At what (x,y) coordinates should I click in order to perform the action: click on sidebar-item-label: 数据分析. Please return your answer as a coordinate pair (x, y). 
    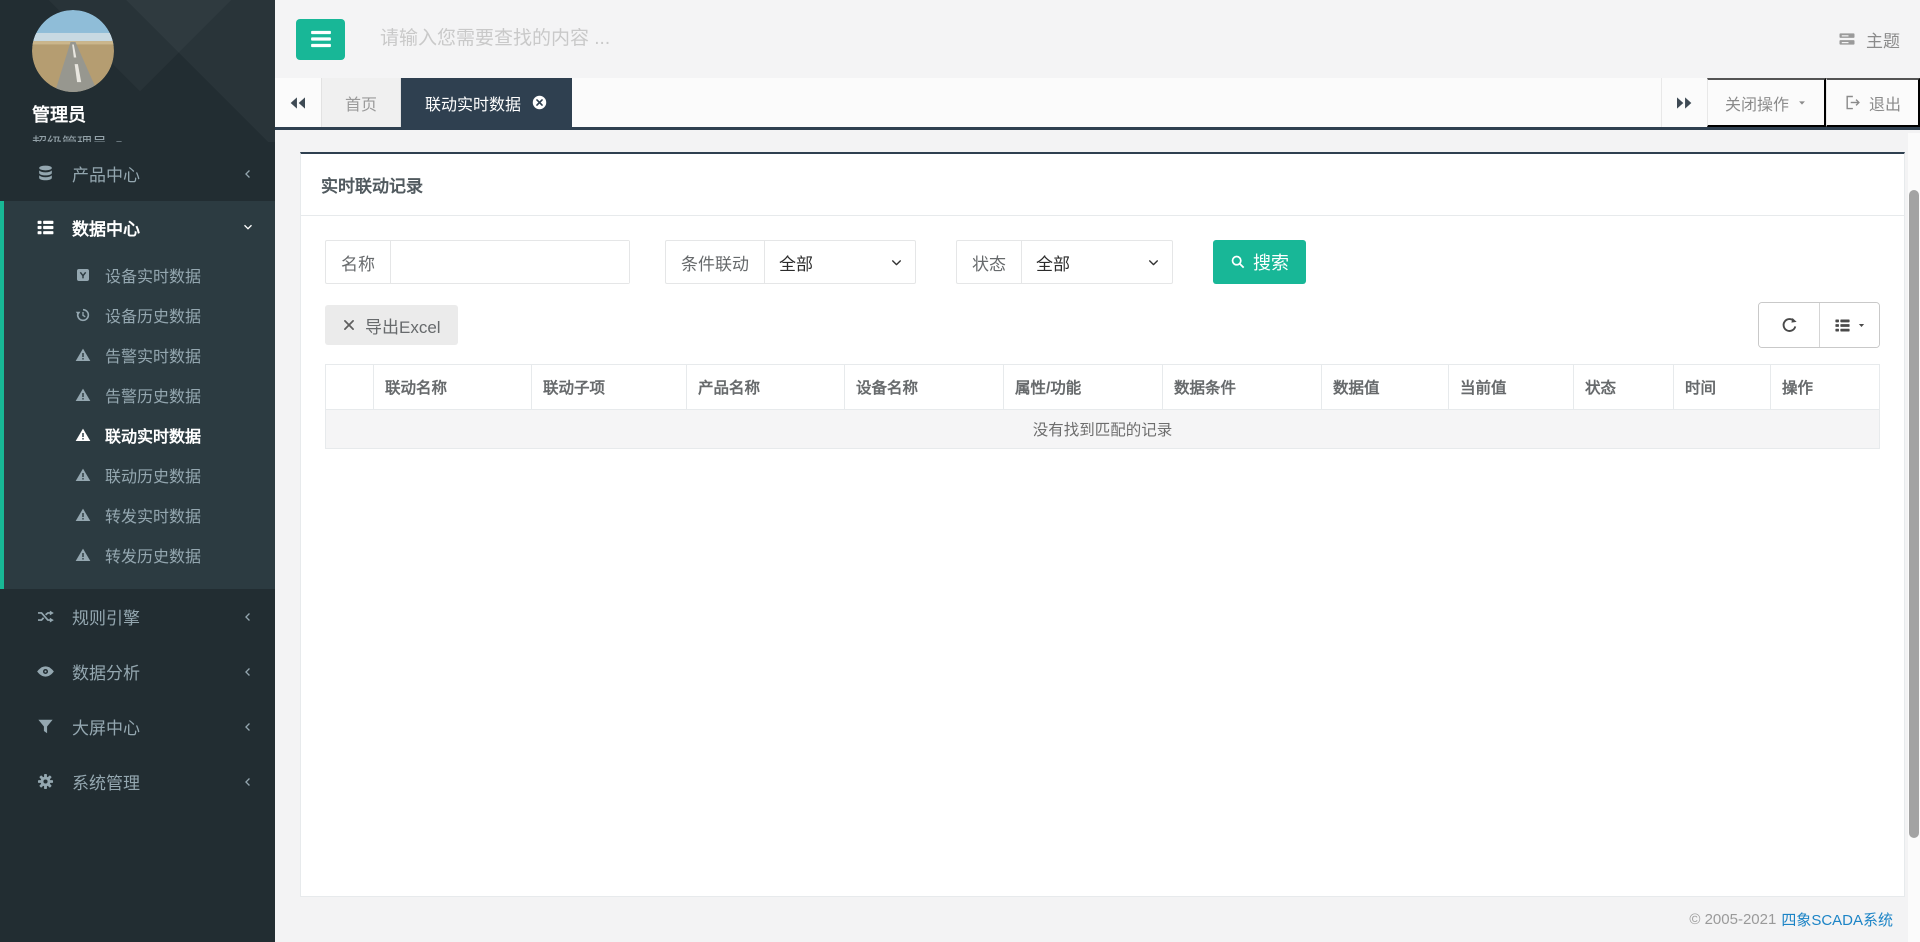
    Looking at the image, I should click on (106, 673).